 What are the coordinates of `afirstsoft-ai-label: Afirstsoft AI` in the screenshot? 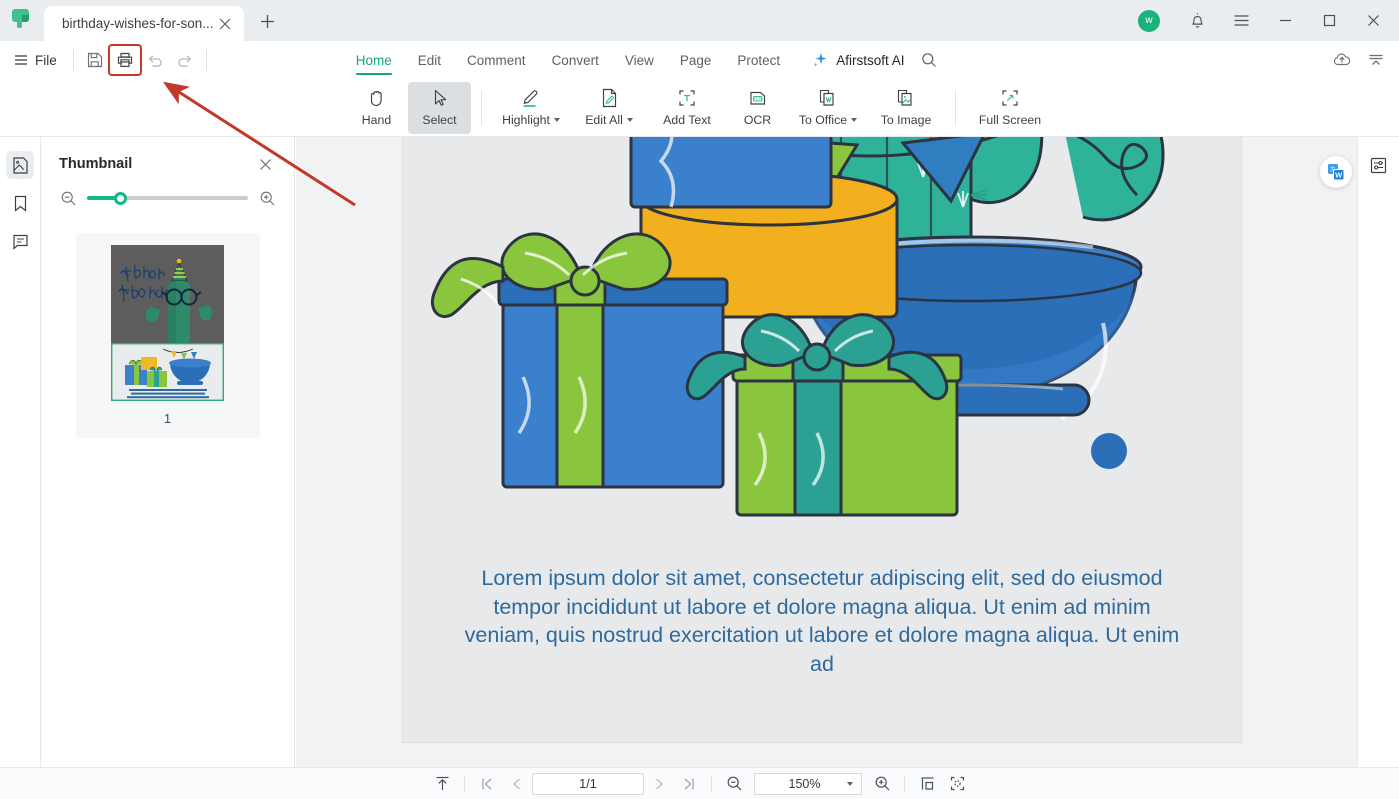 It's located at (870, 60).